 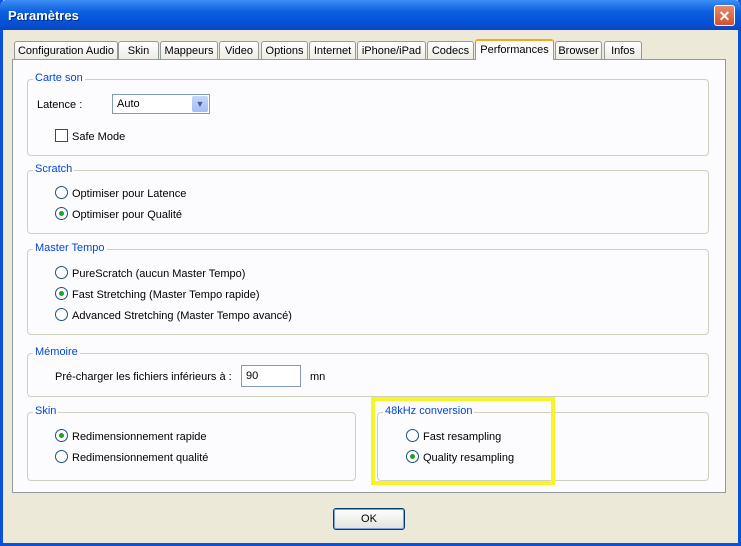 I want to click on scratch-legend: Scratch, so click(x=54, y=169).